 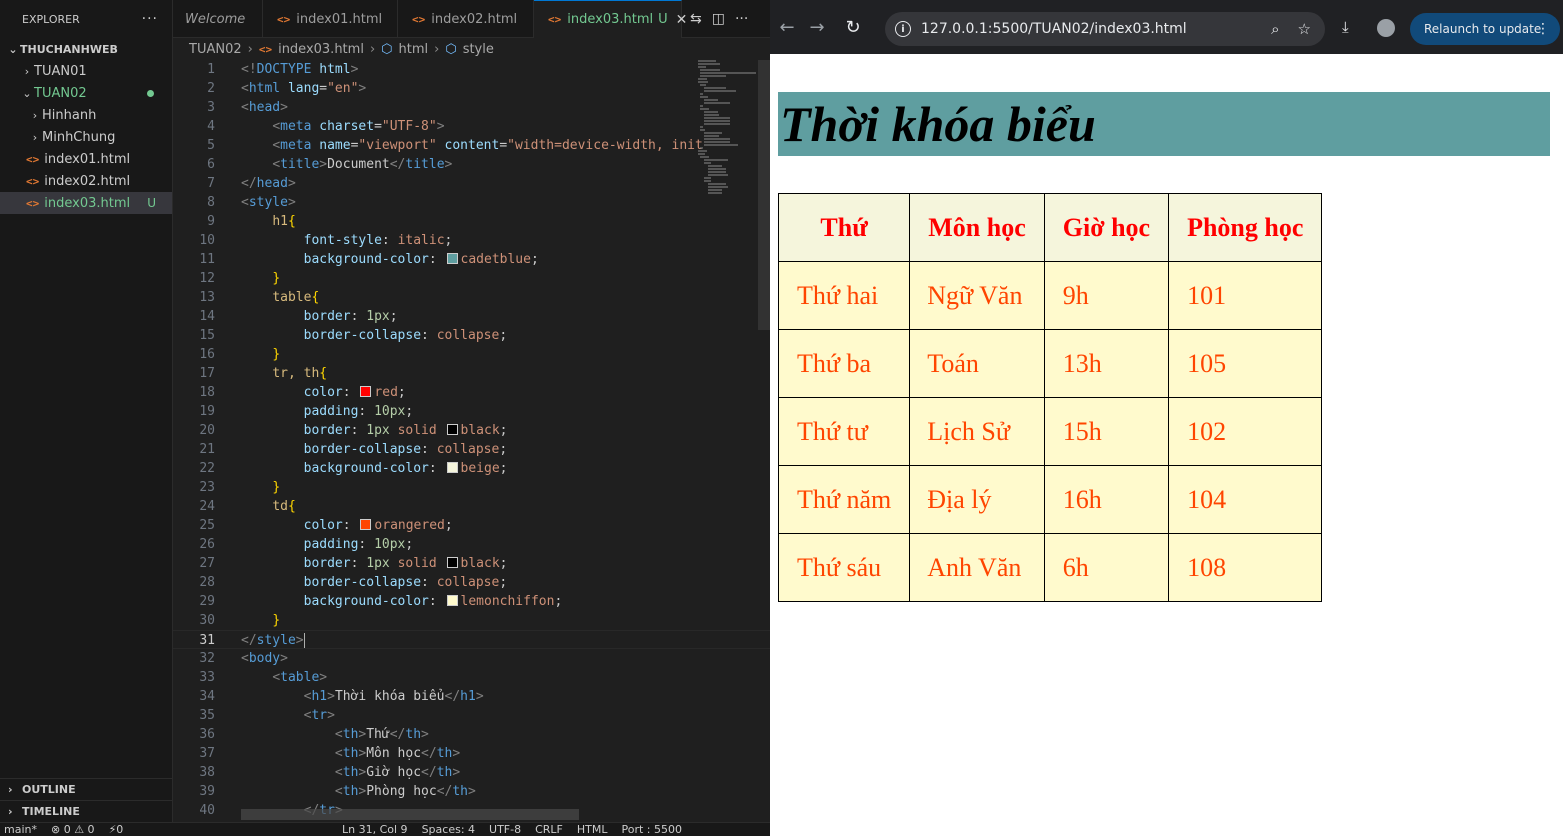 What do you see at coordinates (13, 49) in the screenshot?
I see `chevron-down-icon: ⌄` at bounding box center [13, 49].